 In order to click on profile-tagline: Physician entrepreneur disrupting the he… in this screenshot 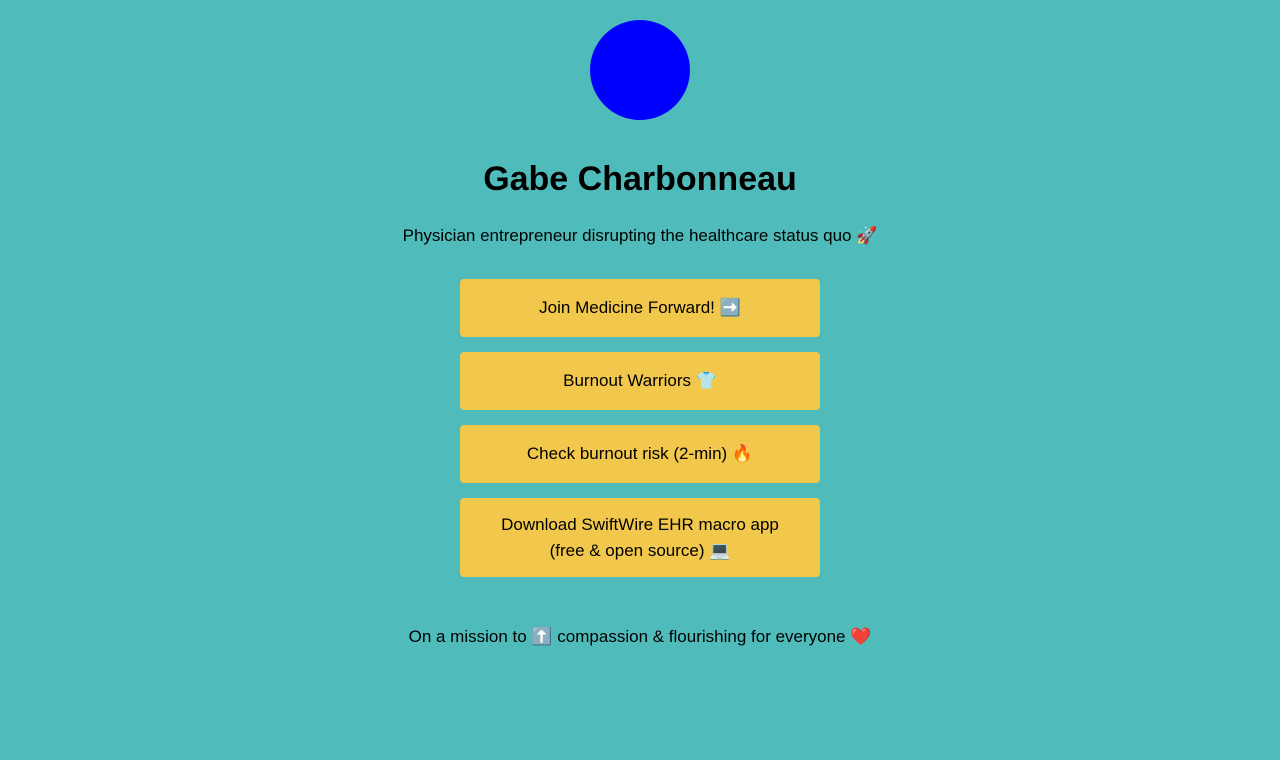, I will do `click(640, 235)`.